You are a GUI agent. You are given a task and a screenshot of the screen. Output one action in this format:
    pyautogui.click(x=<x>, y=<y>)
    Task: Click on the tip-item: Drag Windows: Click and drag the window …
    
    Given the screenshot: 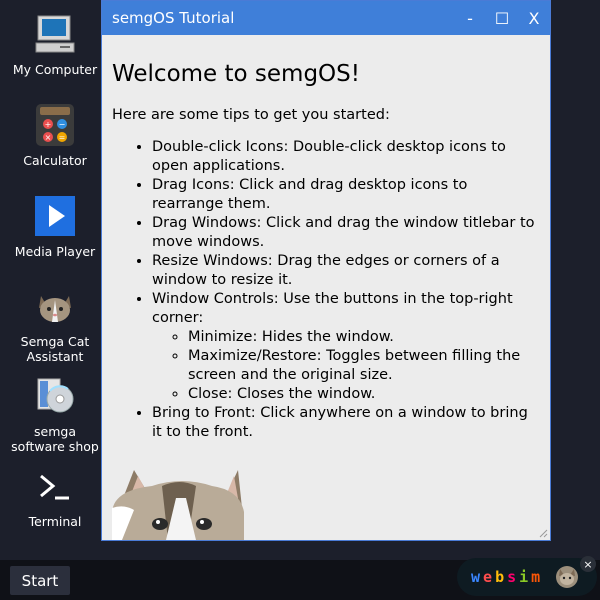 What is the action you would take?
    pyautogui.click(x=345, y=233)
    